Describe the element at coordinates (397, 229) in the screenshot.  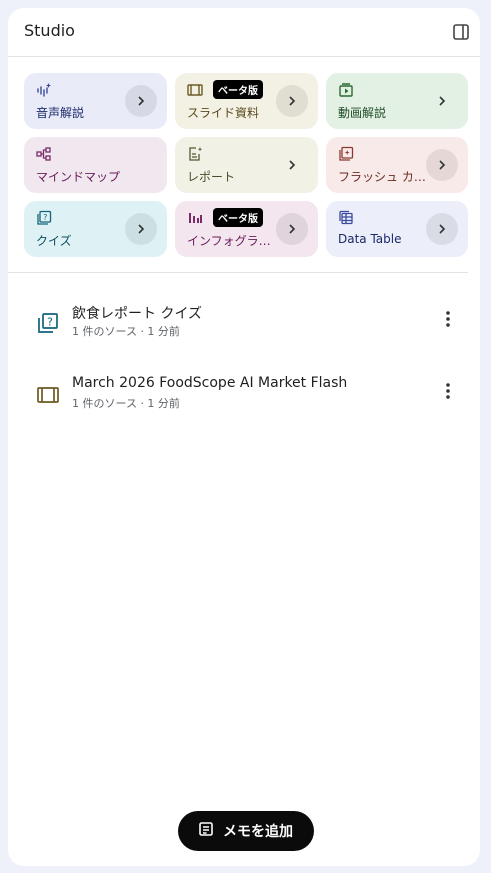
I see `tool-data-table: Data Table` at that location.